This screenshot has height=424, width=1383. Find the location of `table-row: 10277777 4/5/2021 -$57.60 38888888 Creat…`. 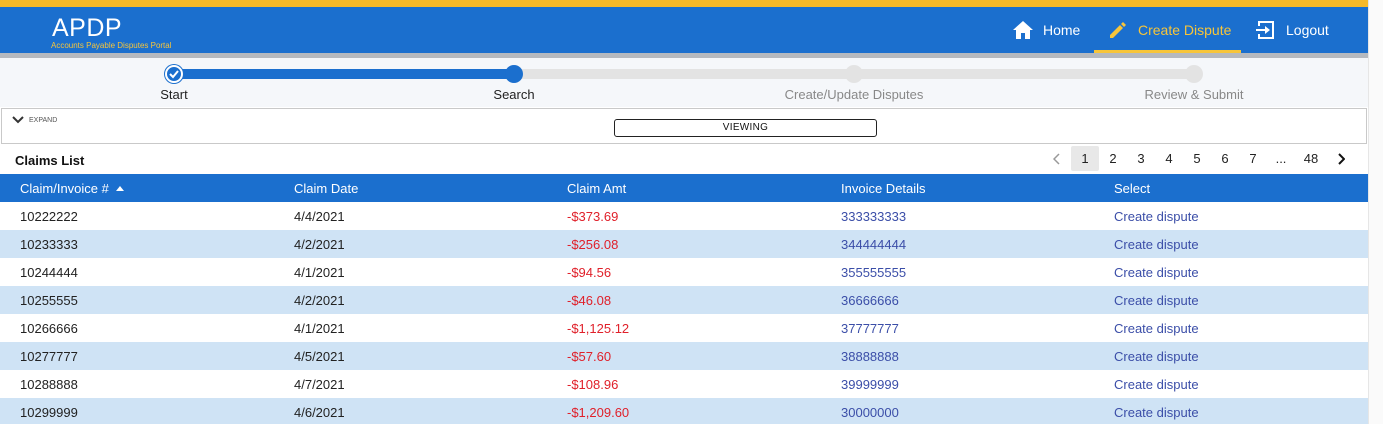

table-row: 10277777 4/5/2021 -$57.60 38888888 Creat… is located at coordinates (684, 356).